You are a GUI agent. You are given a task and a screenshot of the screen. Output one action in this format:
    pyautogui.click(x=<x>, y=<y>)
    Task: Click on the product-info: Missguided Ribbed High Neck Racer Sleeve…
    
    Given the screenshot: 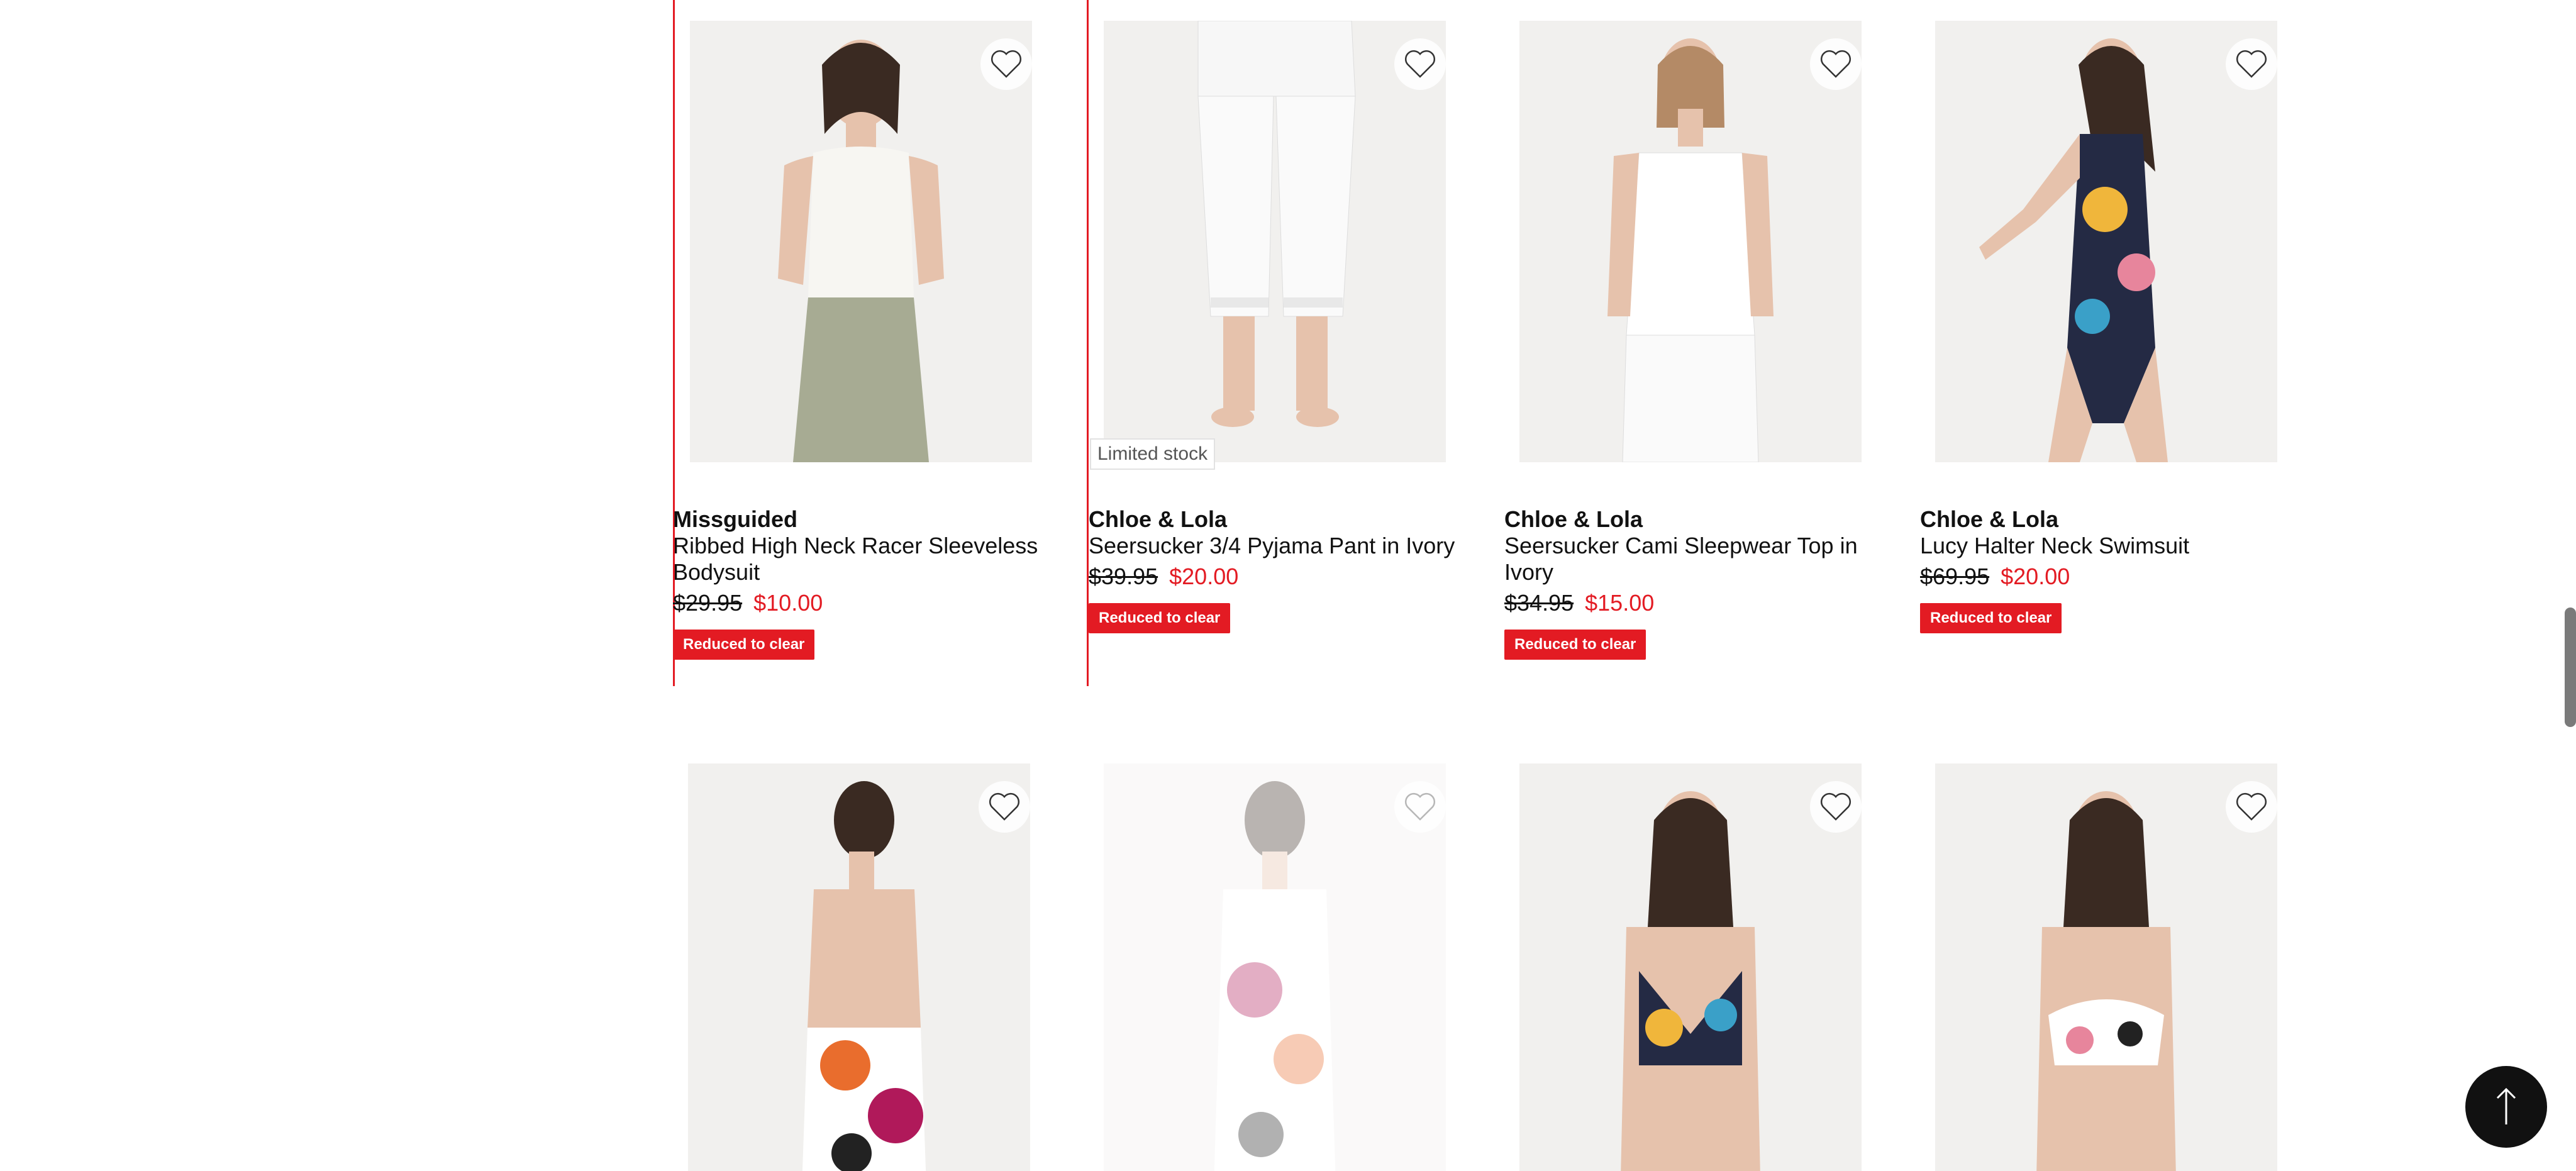 What is the action you would take?
    pyautogui.click(x=880, y=583)
    